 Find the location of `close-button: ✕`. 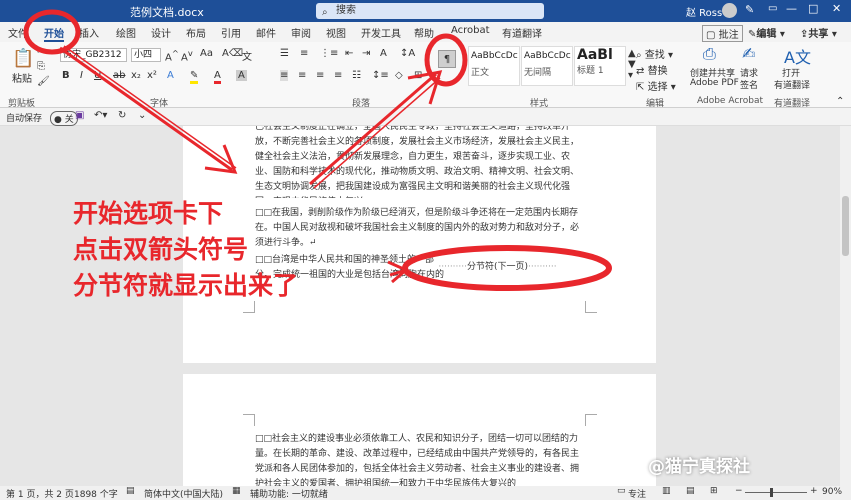

close-button: ✕ is located at coordinates (836, 8).